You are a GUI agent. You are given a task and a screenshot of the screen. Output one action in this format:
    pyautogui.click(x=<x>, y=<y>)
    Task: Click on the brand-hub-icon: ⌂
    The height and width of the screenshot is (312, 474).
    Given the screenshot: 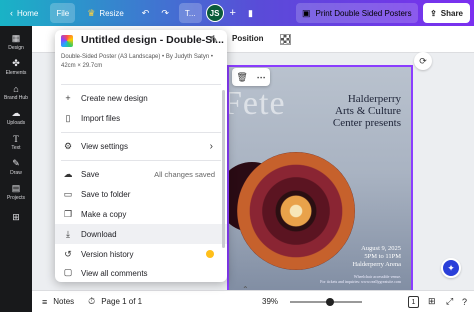 What is the action you would take?
    pyautogui.click(x=16, y=88)
    